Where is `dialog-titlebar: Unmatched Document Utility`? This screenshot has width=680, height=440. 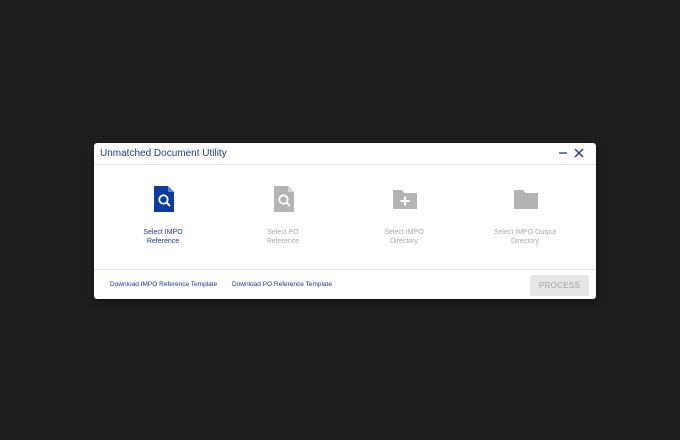
dialog-titlebar: Unmatched Document Utility is located at coordinates (345, 154).